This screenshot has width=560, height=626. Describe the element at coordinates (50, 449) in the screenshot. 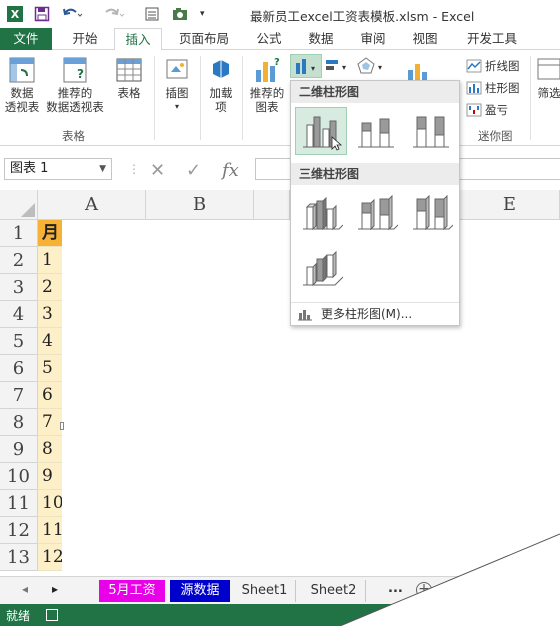

I see `cell-a: 8` at that location.